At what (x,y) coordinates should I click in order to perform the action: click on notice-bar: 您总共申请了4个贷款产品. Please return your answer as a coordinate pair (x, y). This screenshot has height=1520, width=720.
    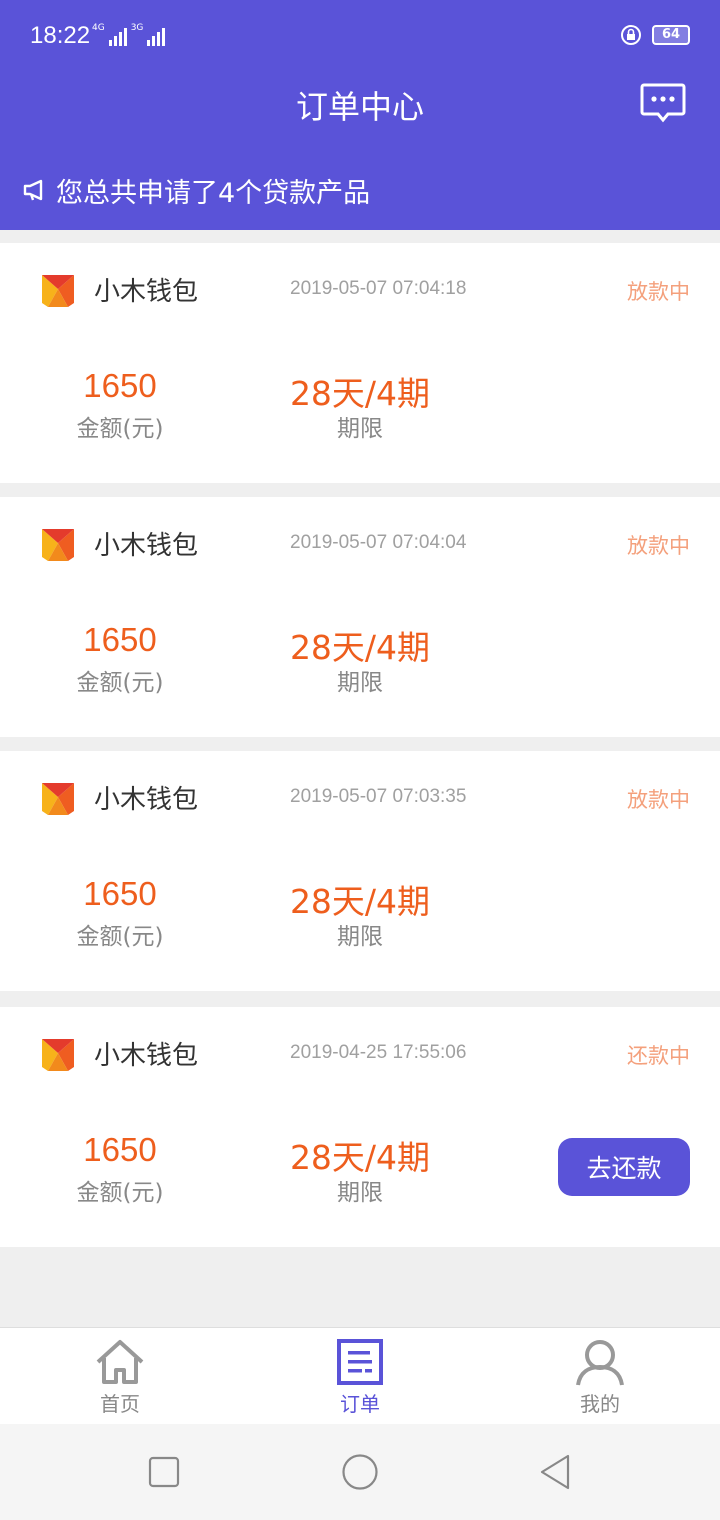
    Looking at the image, I should click on (196, 190).